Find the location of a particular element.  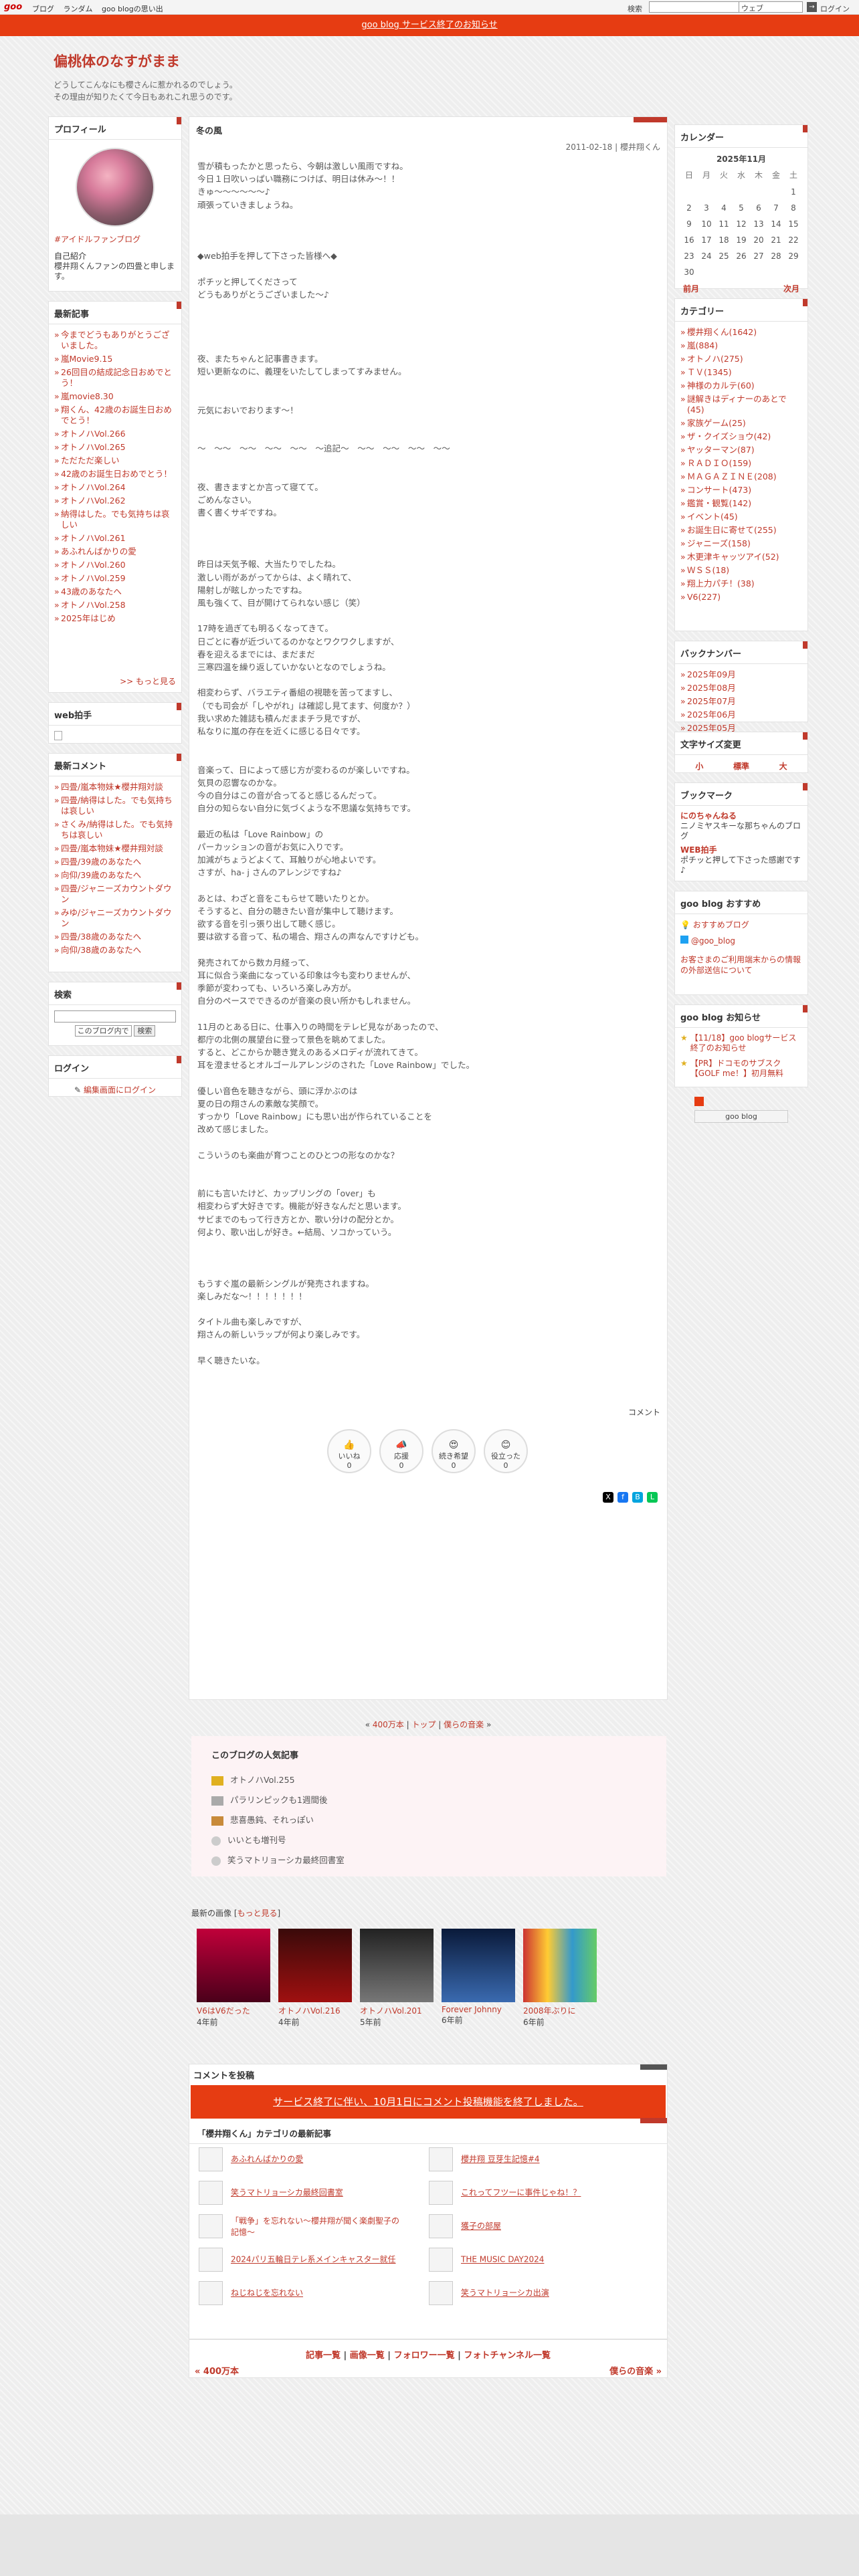

recent-comment-link: さくみ/納得はした。でも気持ちは哀しい is located at coordinates (115, 830).